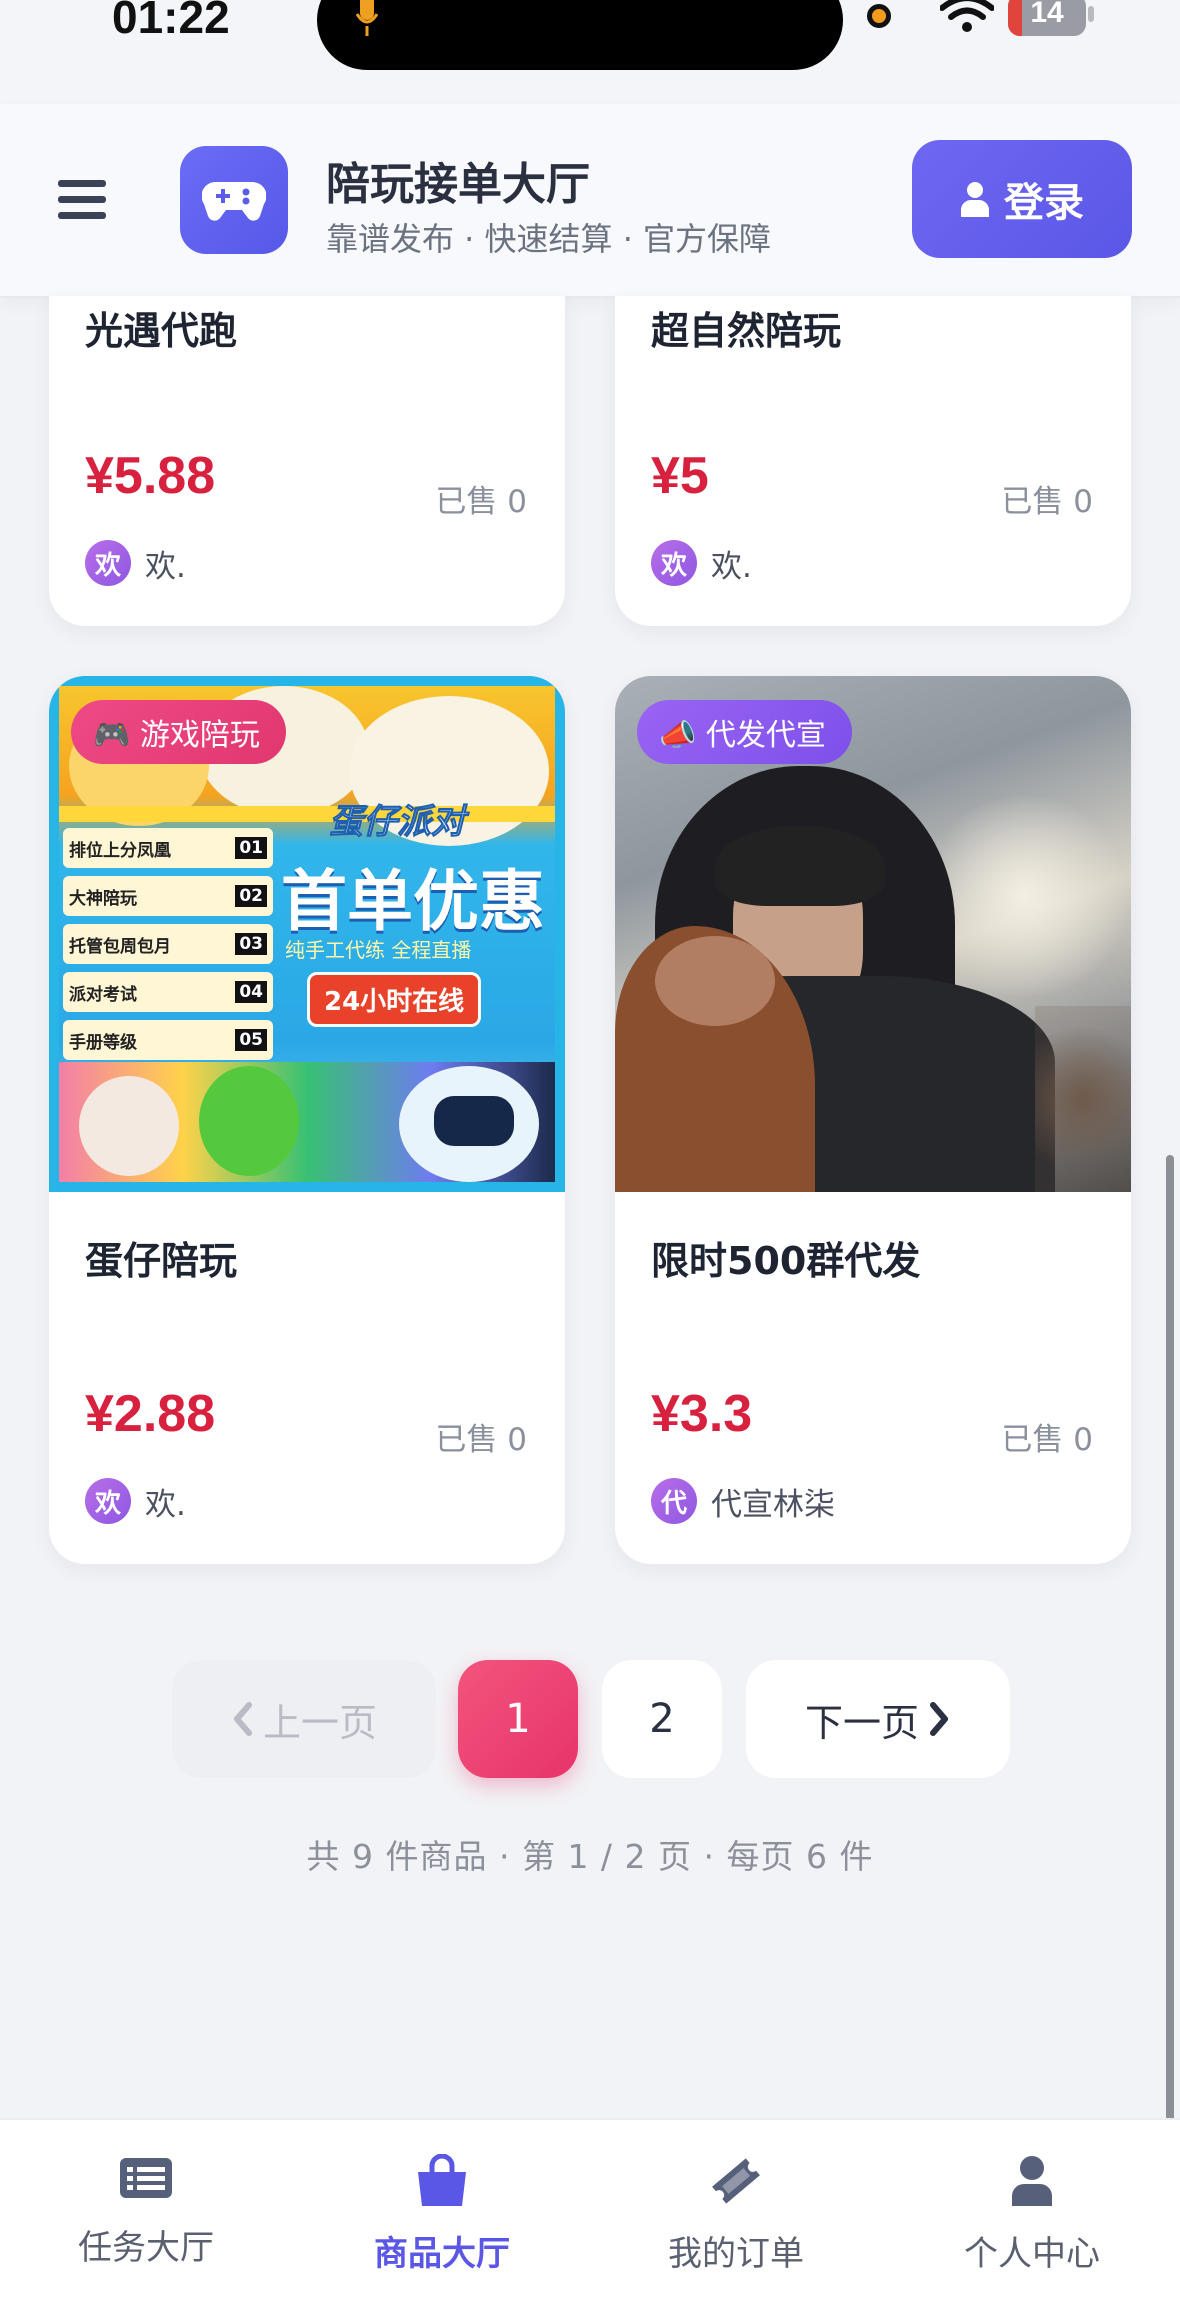 The width and height of the screenshot is (1180, 2316). I want to click on product-title: 限时500群代发, so click(786, 1261).